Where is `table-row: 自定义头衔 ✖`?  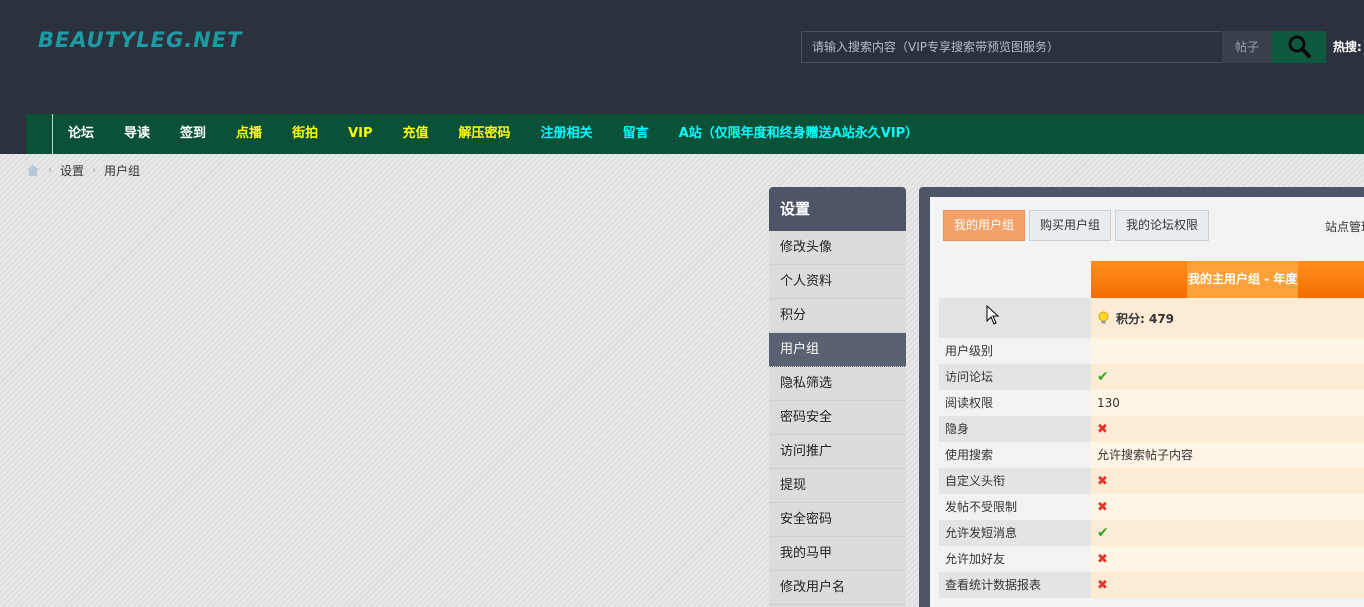 table-row: 自定义头衔 ✖ is located at coordinates (1151, 481).